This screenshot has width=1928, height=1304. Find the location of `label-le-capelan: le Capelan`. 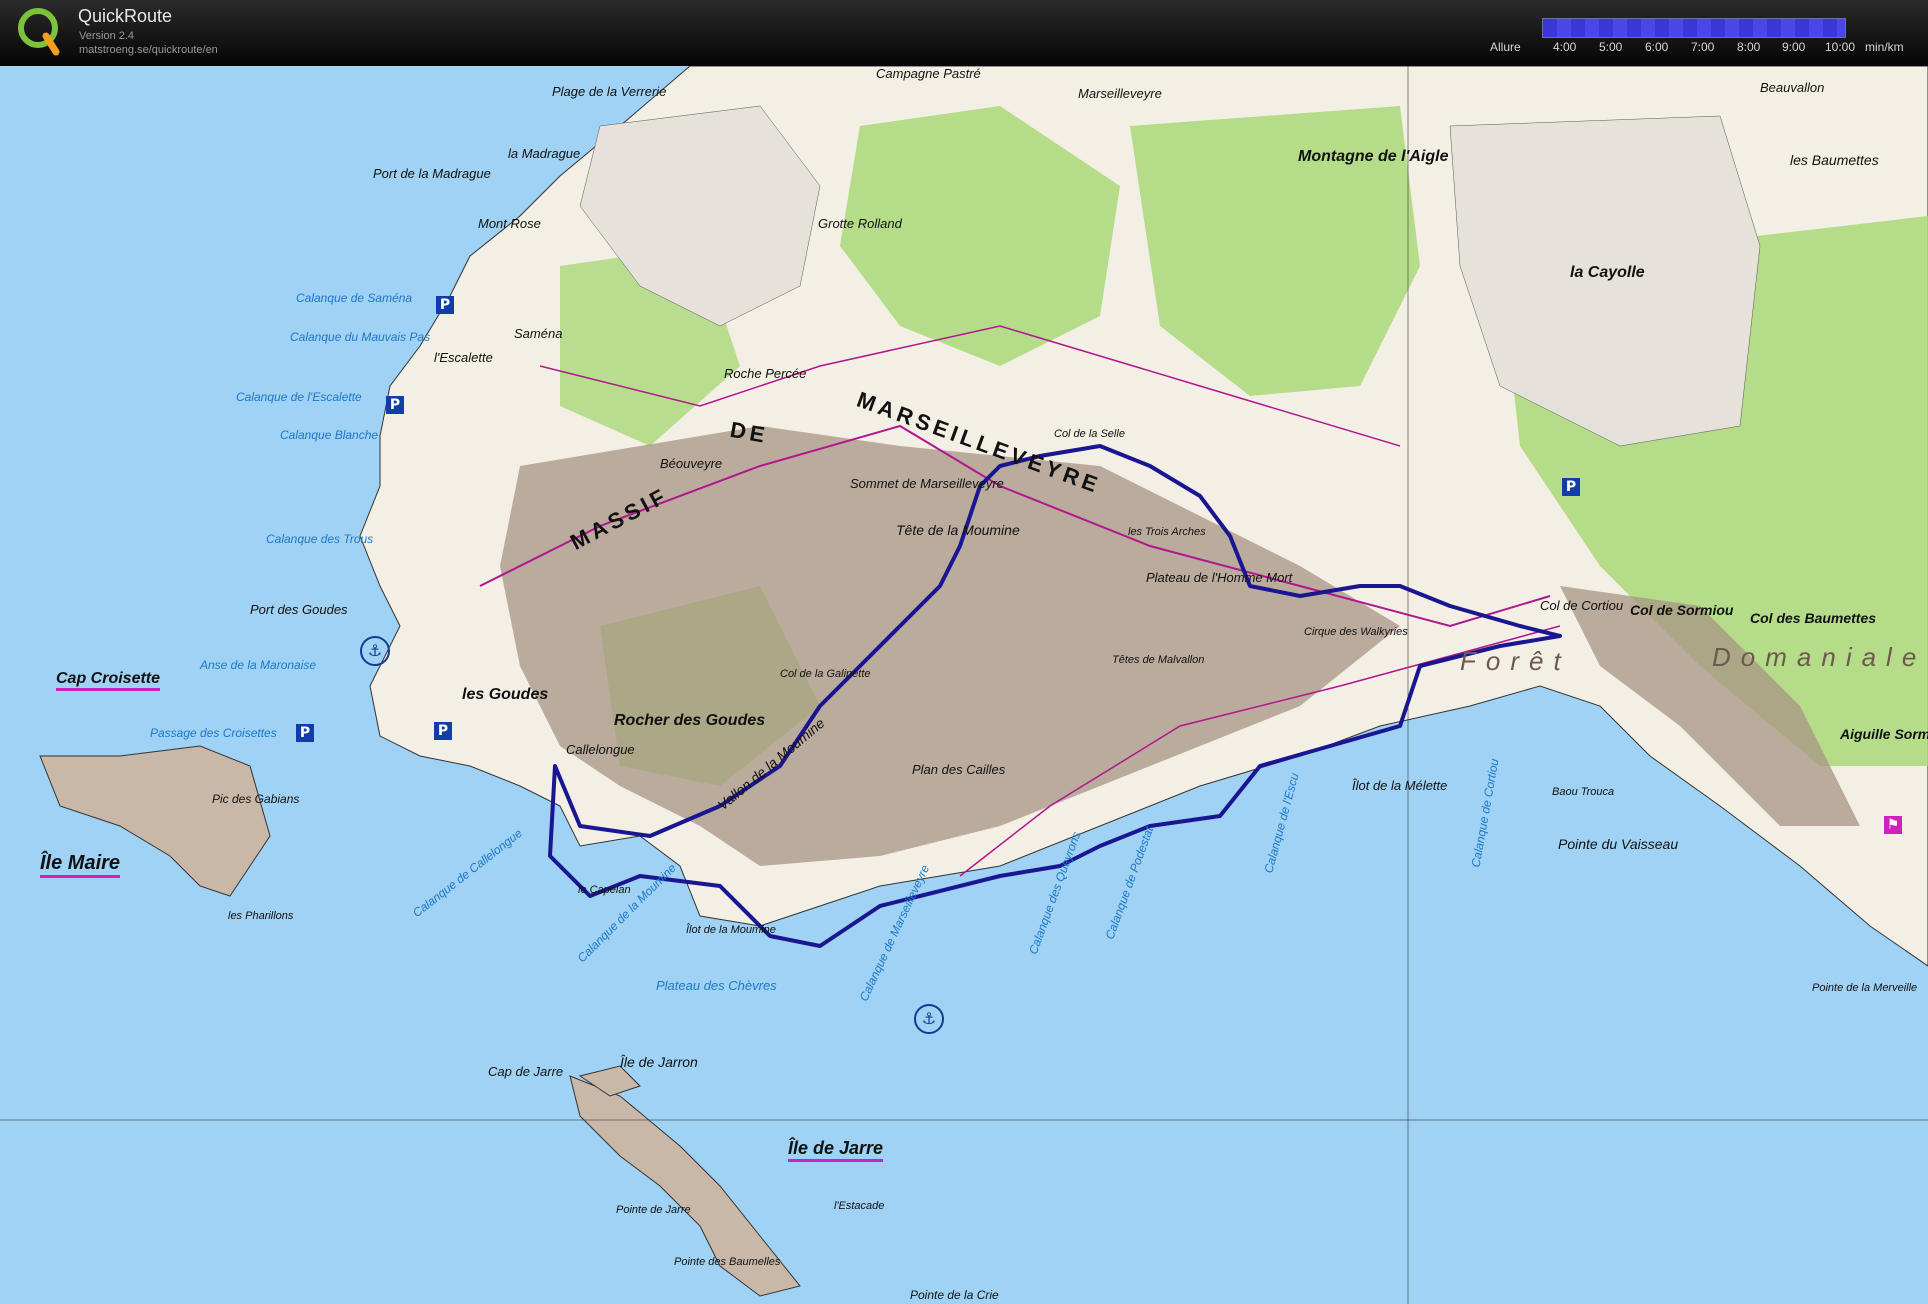

label-le-capelan: le Capelan is located at coordinates (604, 890).